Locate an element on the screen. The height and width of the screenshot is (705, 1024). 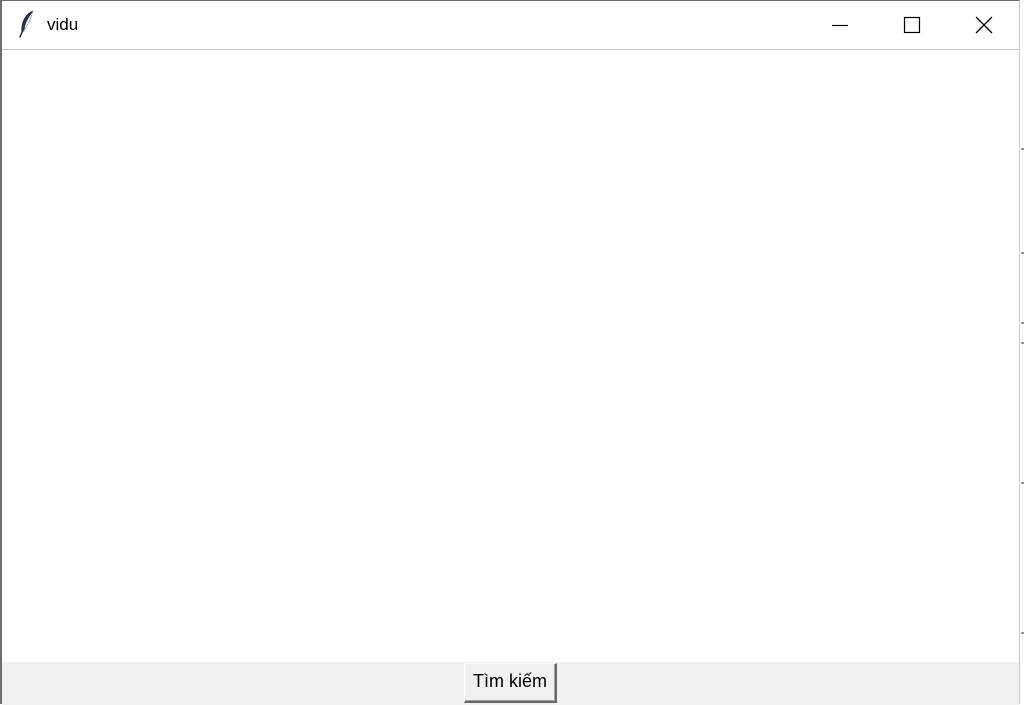
close-button is located at coordinates (984, 24).